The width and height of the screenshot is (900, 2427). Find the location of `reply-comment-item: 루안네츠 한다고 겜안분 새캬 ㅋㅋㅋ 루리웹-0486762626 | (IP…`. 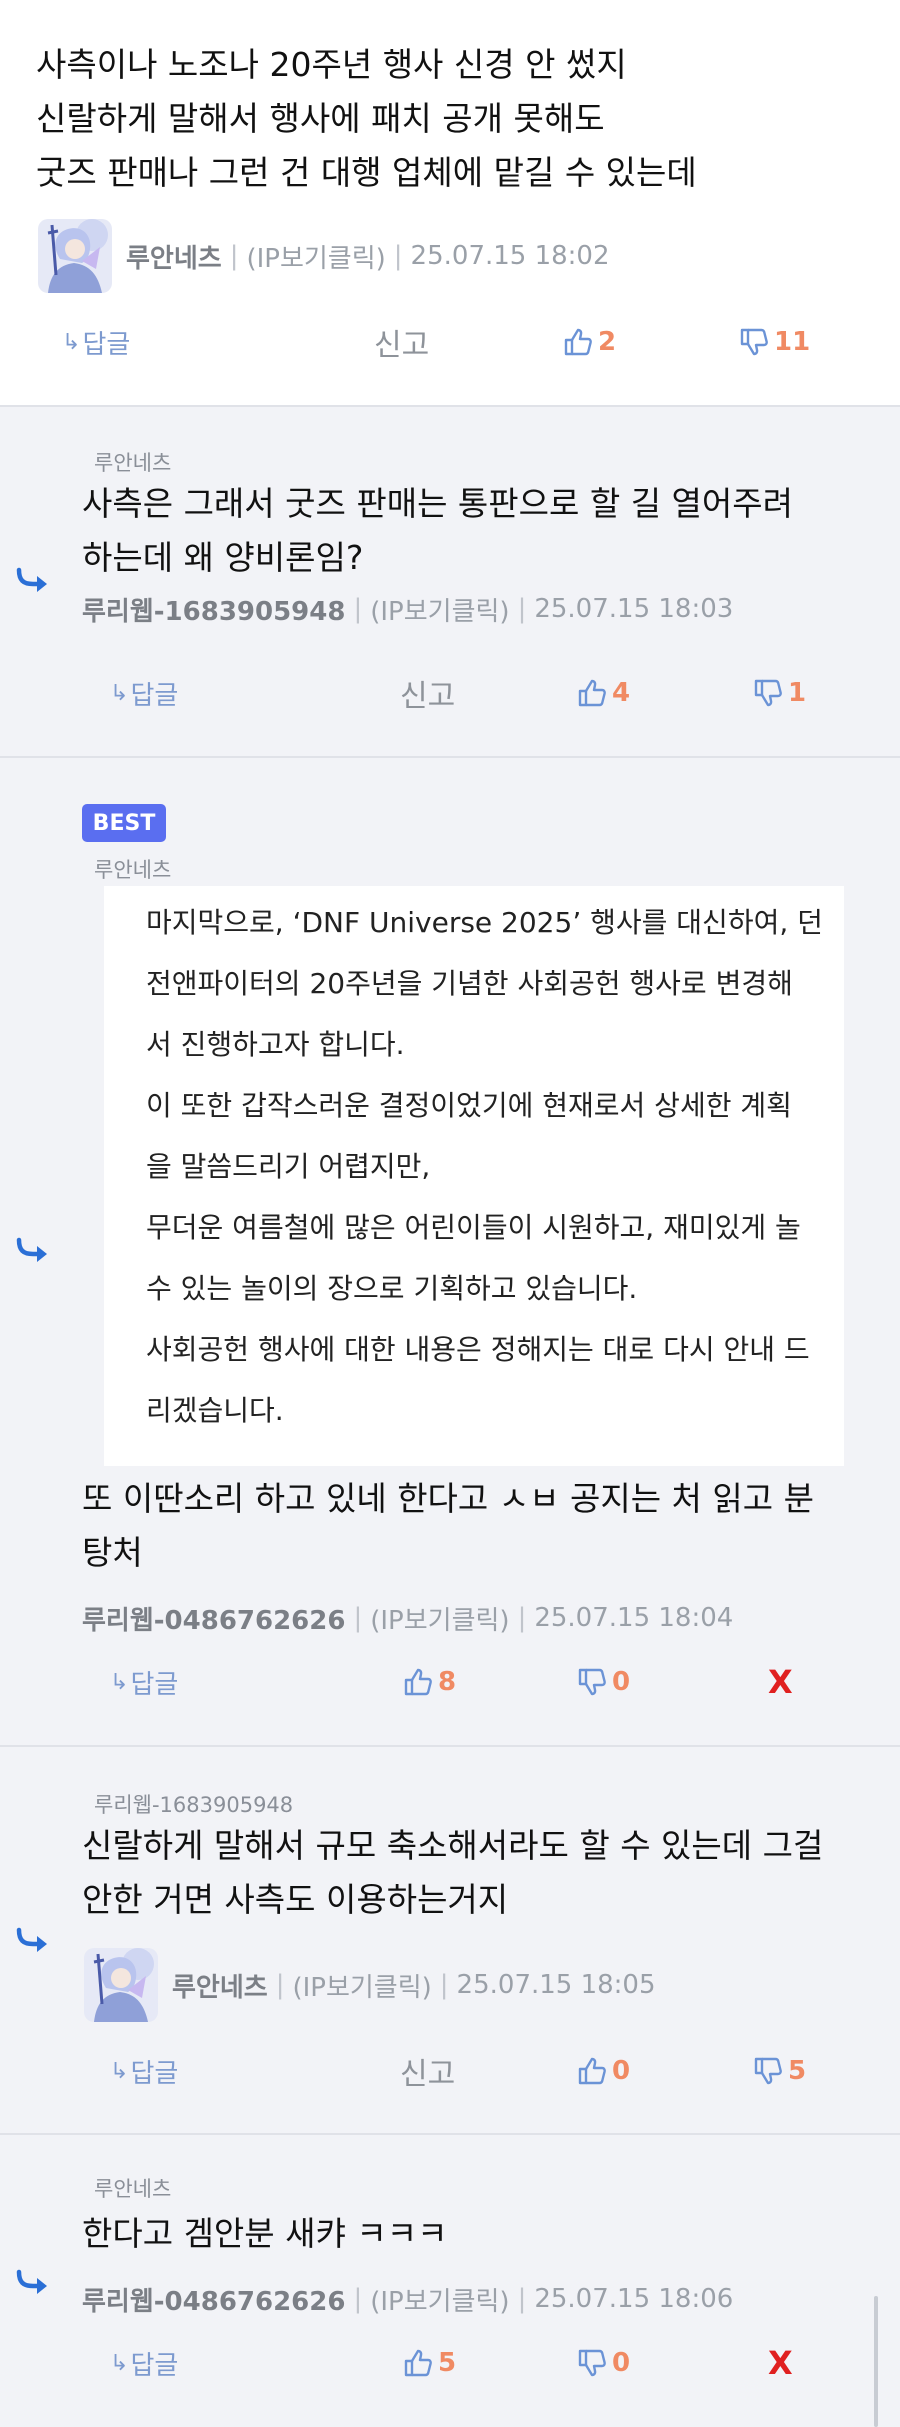

reply-comment-item: 루안네츠 한다고 겜안분 새캬 ㅋㅋㅋ 루리웹-0486762626 | (IP… is located at coordinates (450, 2281).